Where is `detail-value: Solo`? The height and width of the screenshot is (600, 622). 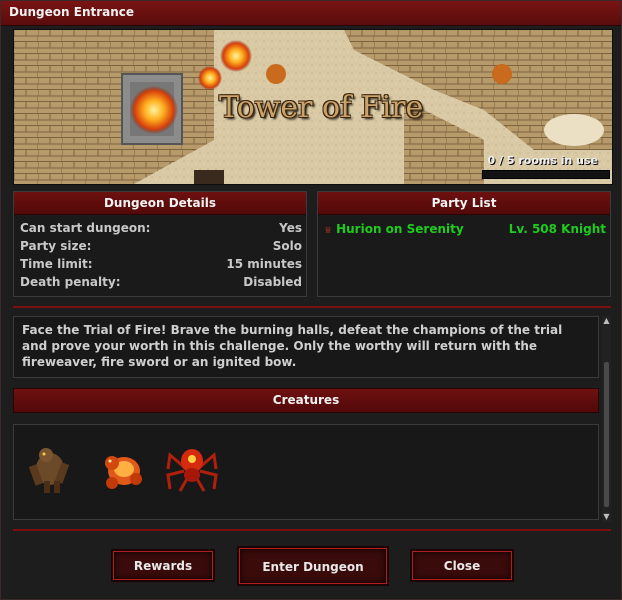 detail-value: Solo is located at coordinates (287, 246).